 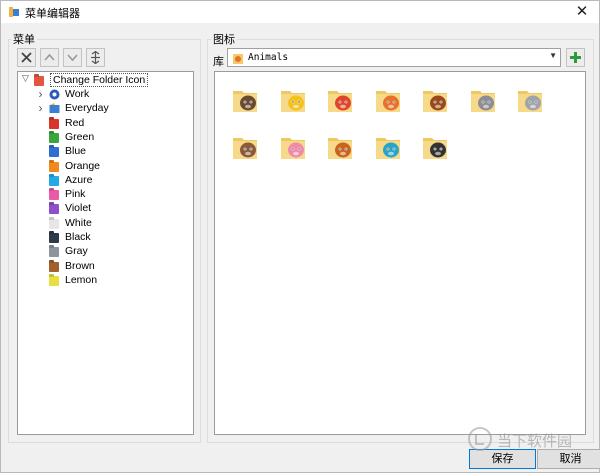 What do you see at coordinates (54, 208) in the screenshot?
I see `violet-folder-icon` at bounding box center [54, 208].